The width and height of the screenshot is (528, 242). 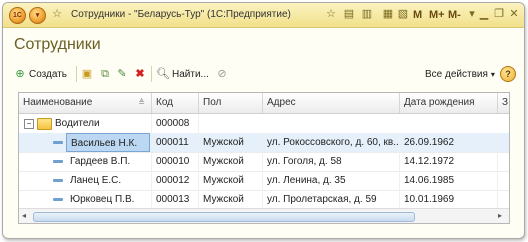 I want to click on save-icon: ▥, so click(x=367, y=14).